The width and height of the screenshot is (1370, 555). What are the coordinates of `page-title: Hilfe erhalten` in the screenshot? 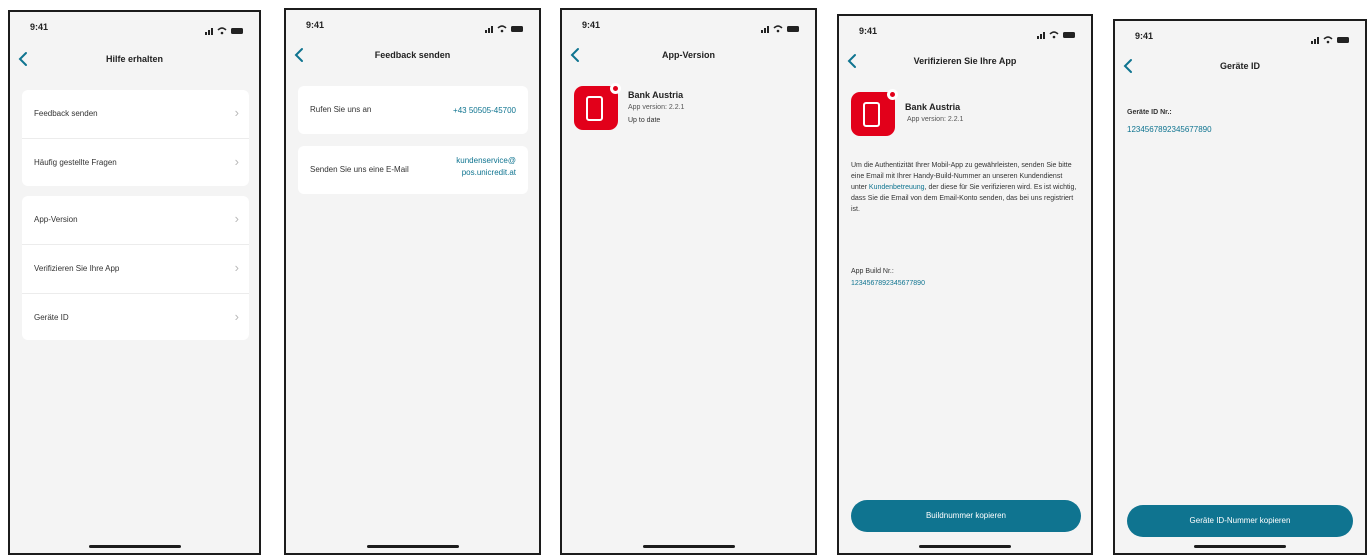 It's located at (134, 59).